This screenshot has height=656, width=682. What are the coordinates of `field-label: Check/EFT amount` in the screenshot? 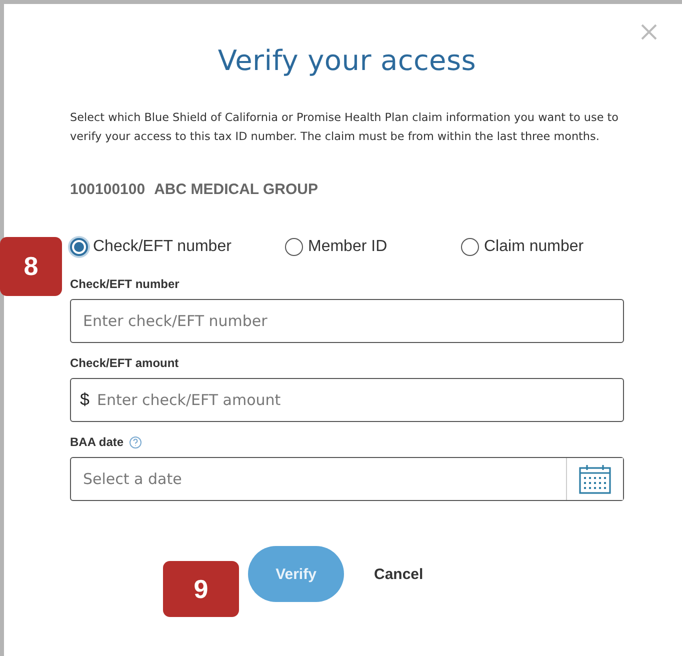 It's located at (124, 363).